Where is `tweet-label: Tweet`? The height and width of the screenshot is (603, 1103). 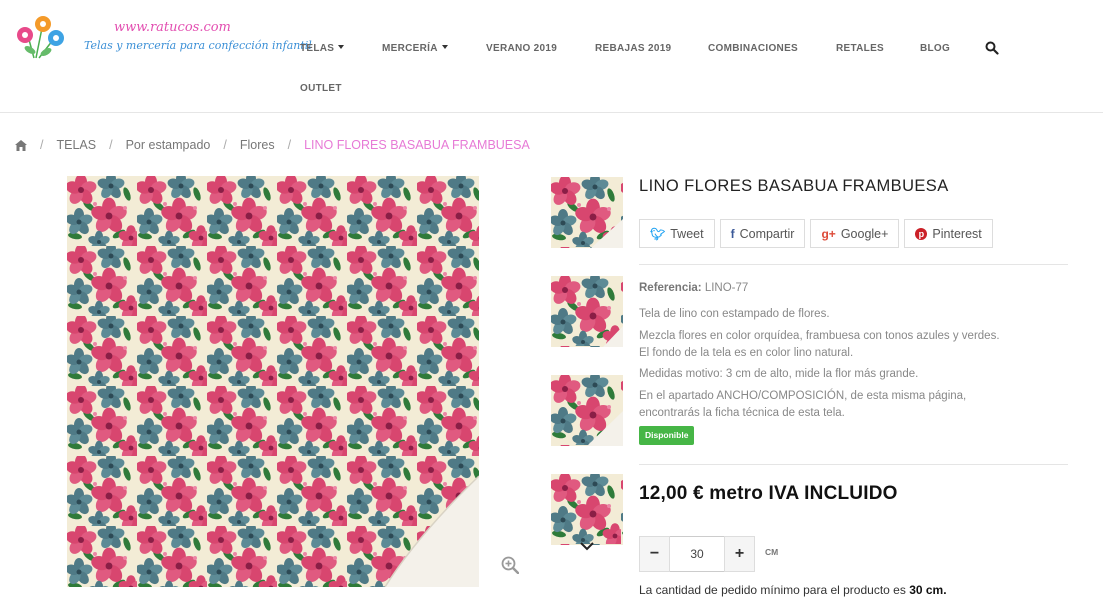
tweet-label: Tweet is located at coordinates (687, 233).